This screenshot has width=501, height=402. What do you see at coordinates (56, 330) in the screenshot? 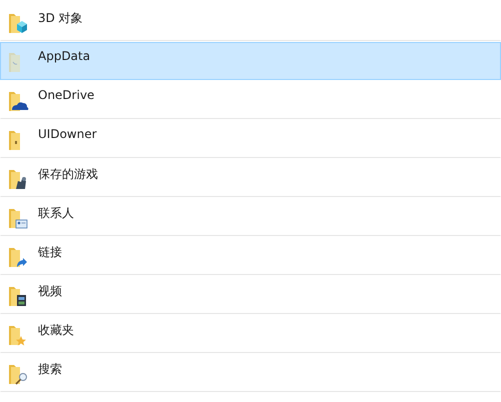
I see `folder-name: 收藏夹` at bounding box center [56, 330].